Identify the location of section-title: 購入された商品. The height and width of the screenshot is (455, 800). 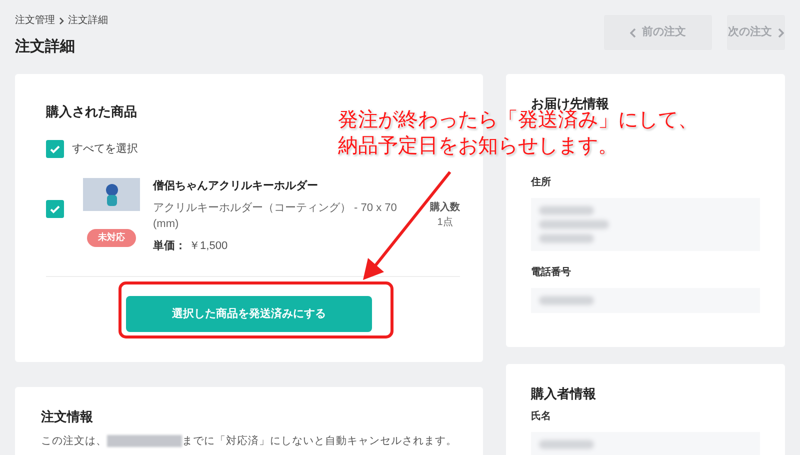
(91, 111).